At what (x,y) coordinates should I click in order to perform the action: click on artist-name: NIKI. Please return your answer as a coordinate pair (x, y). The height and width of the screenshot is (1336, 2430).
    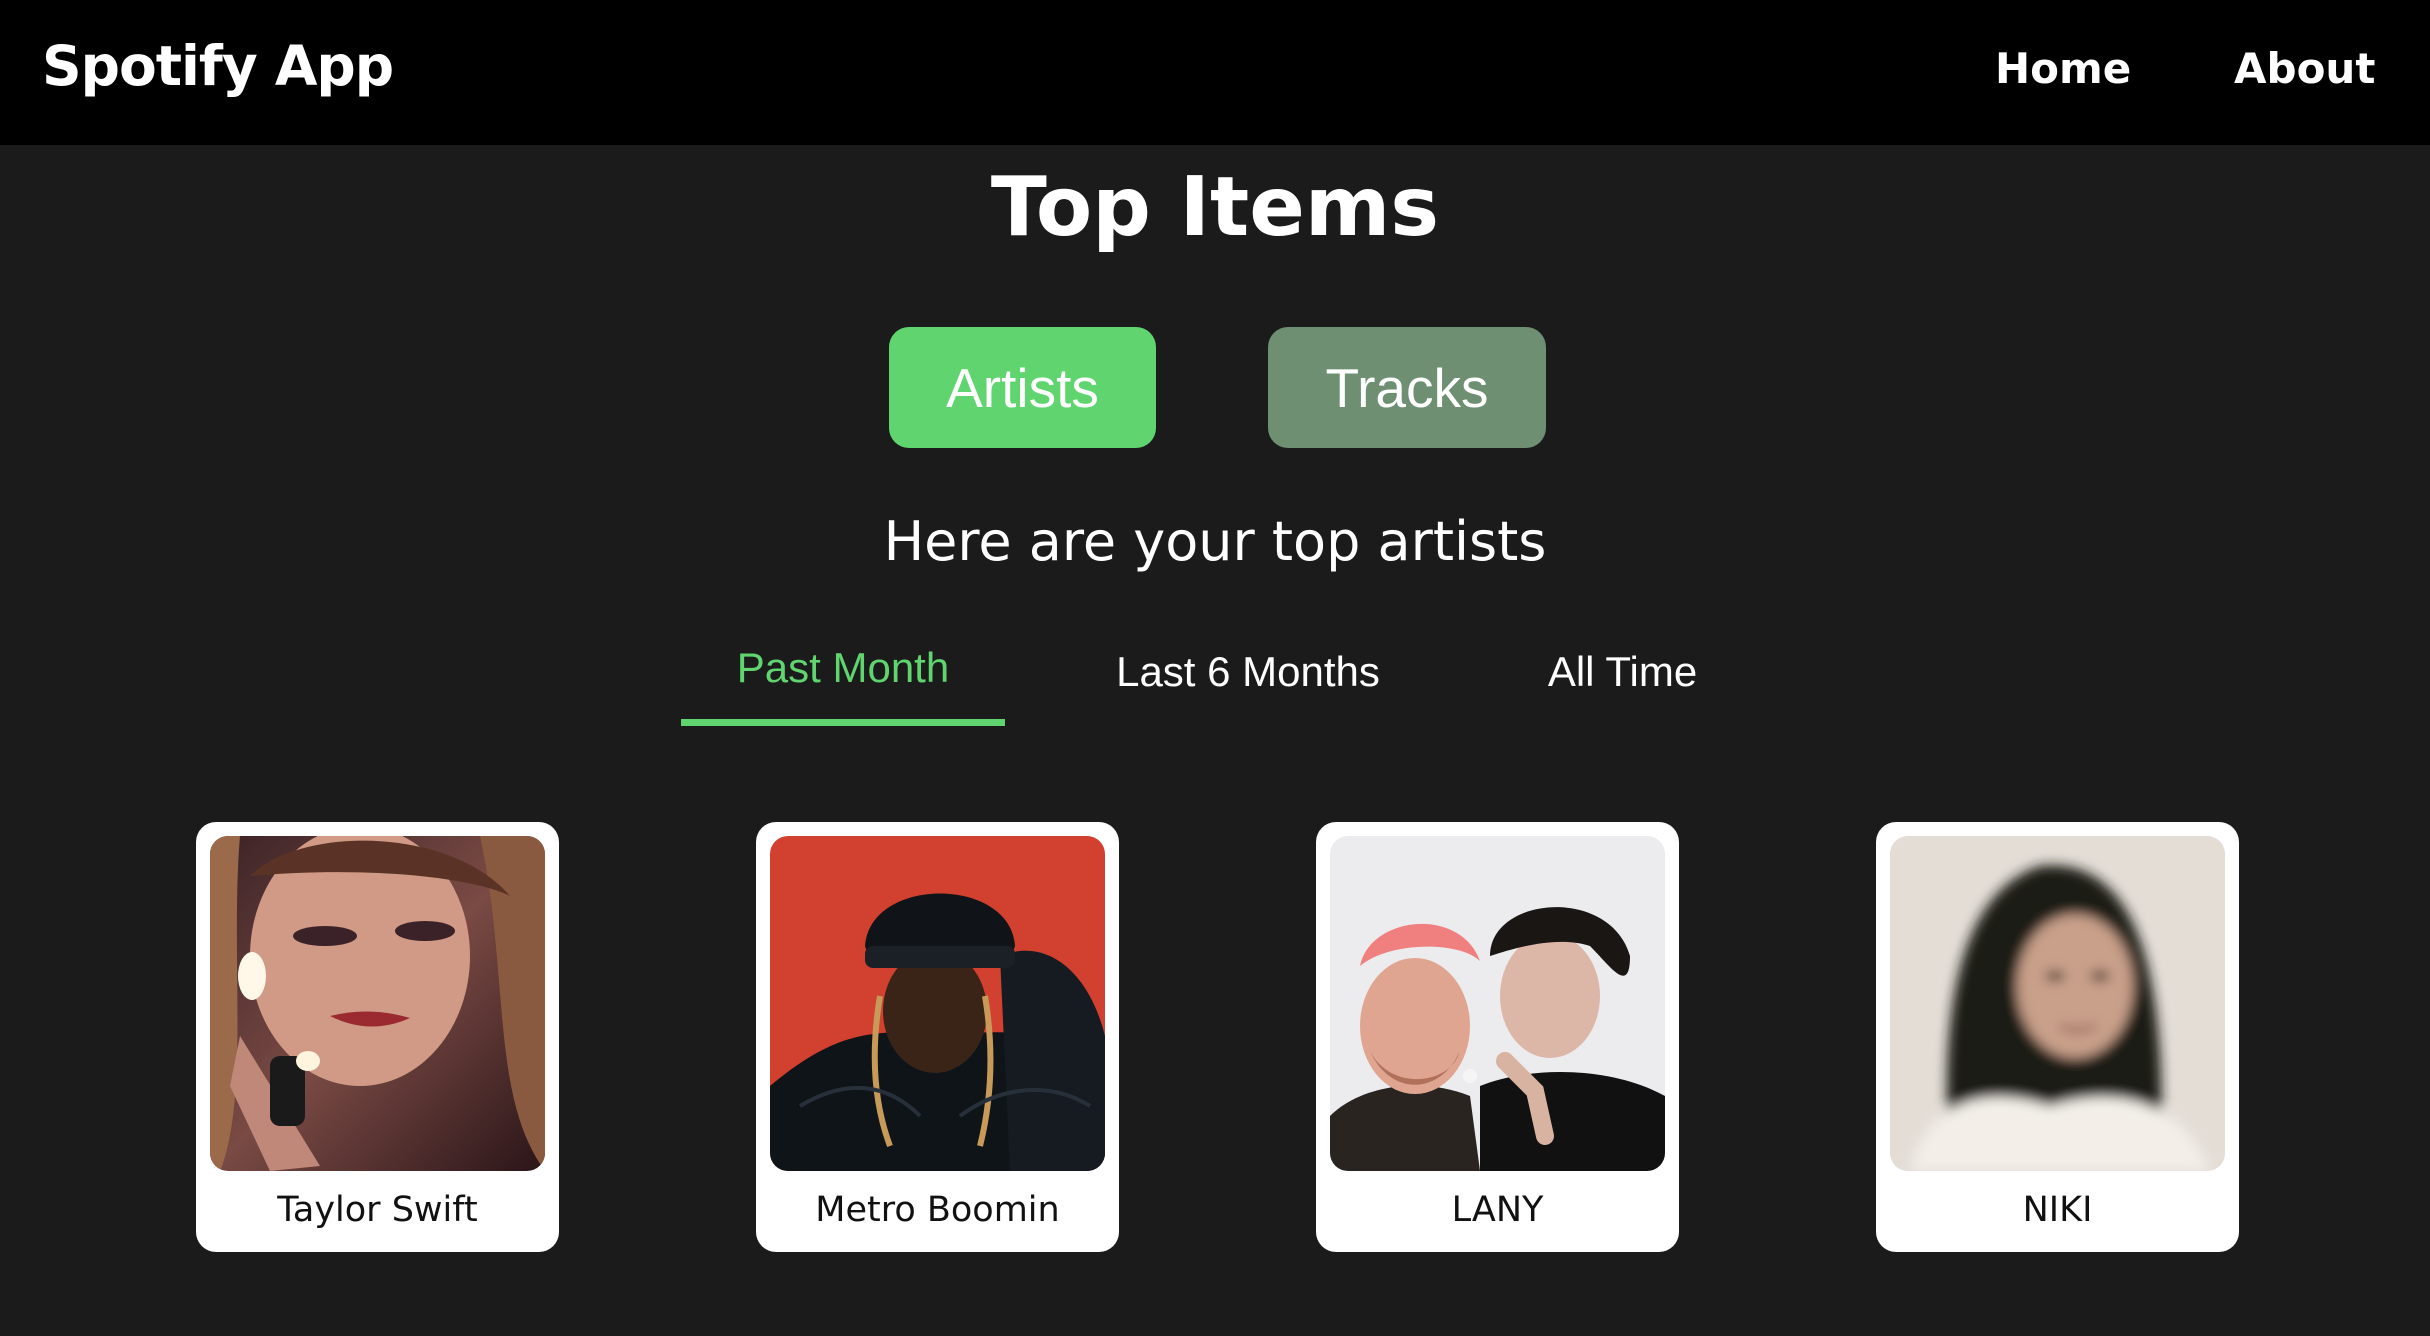
    Looking at the image, I should click on (2057, 1210).